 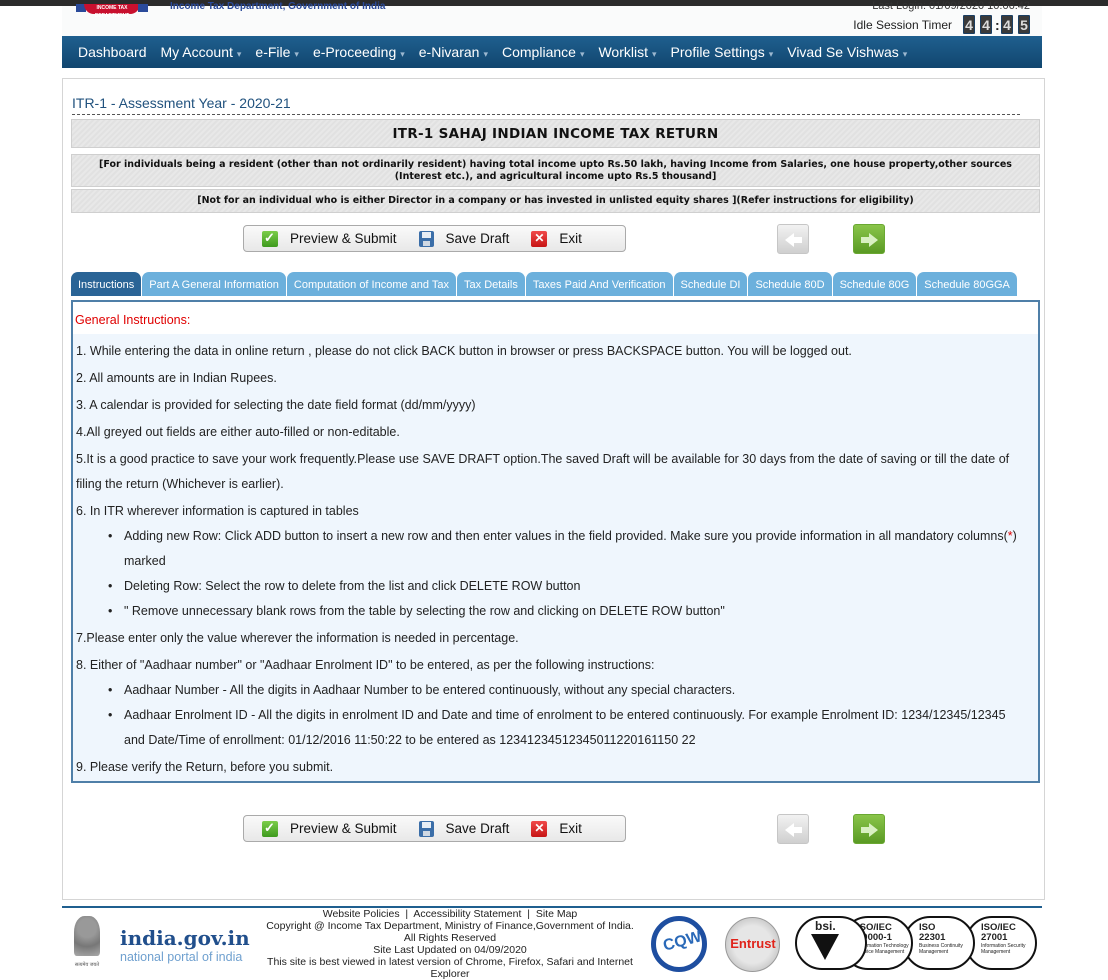 I want to click on nav-item-e-proceeding: e-Proceeding ▾, so click(x=359, y=52).